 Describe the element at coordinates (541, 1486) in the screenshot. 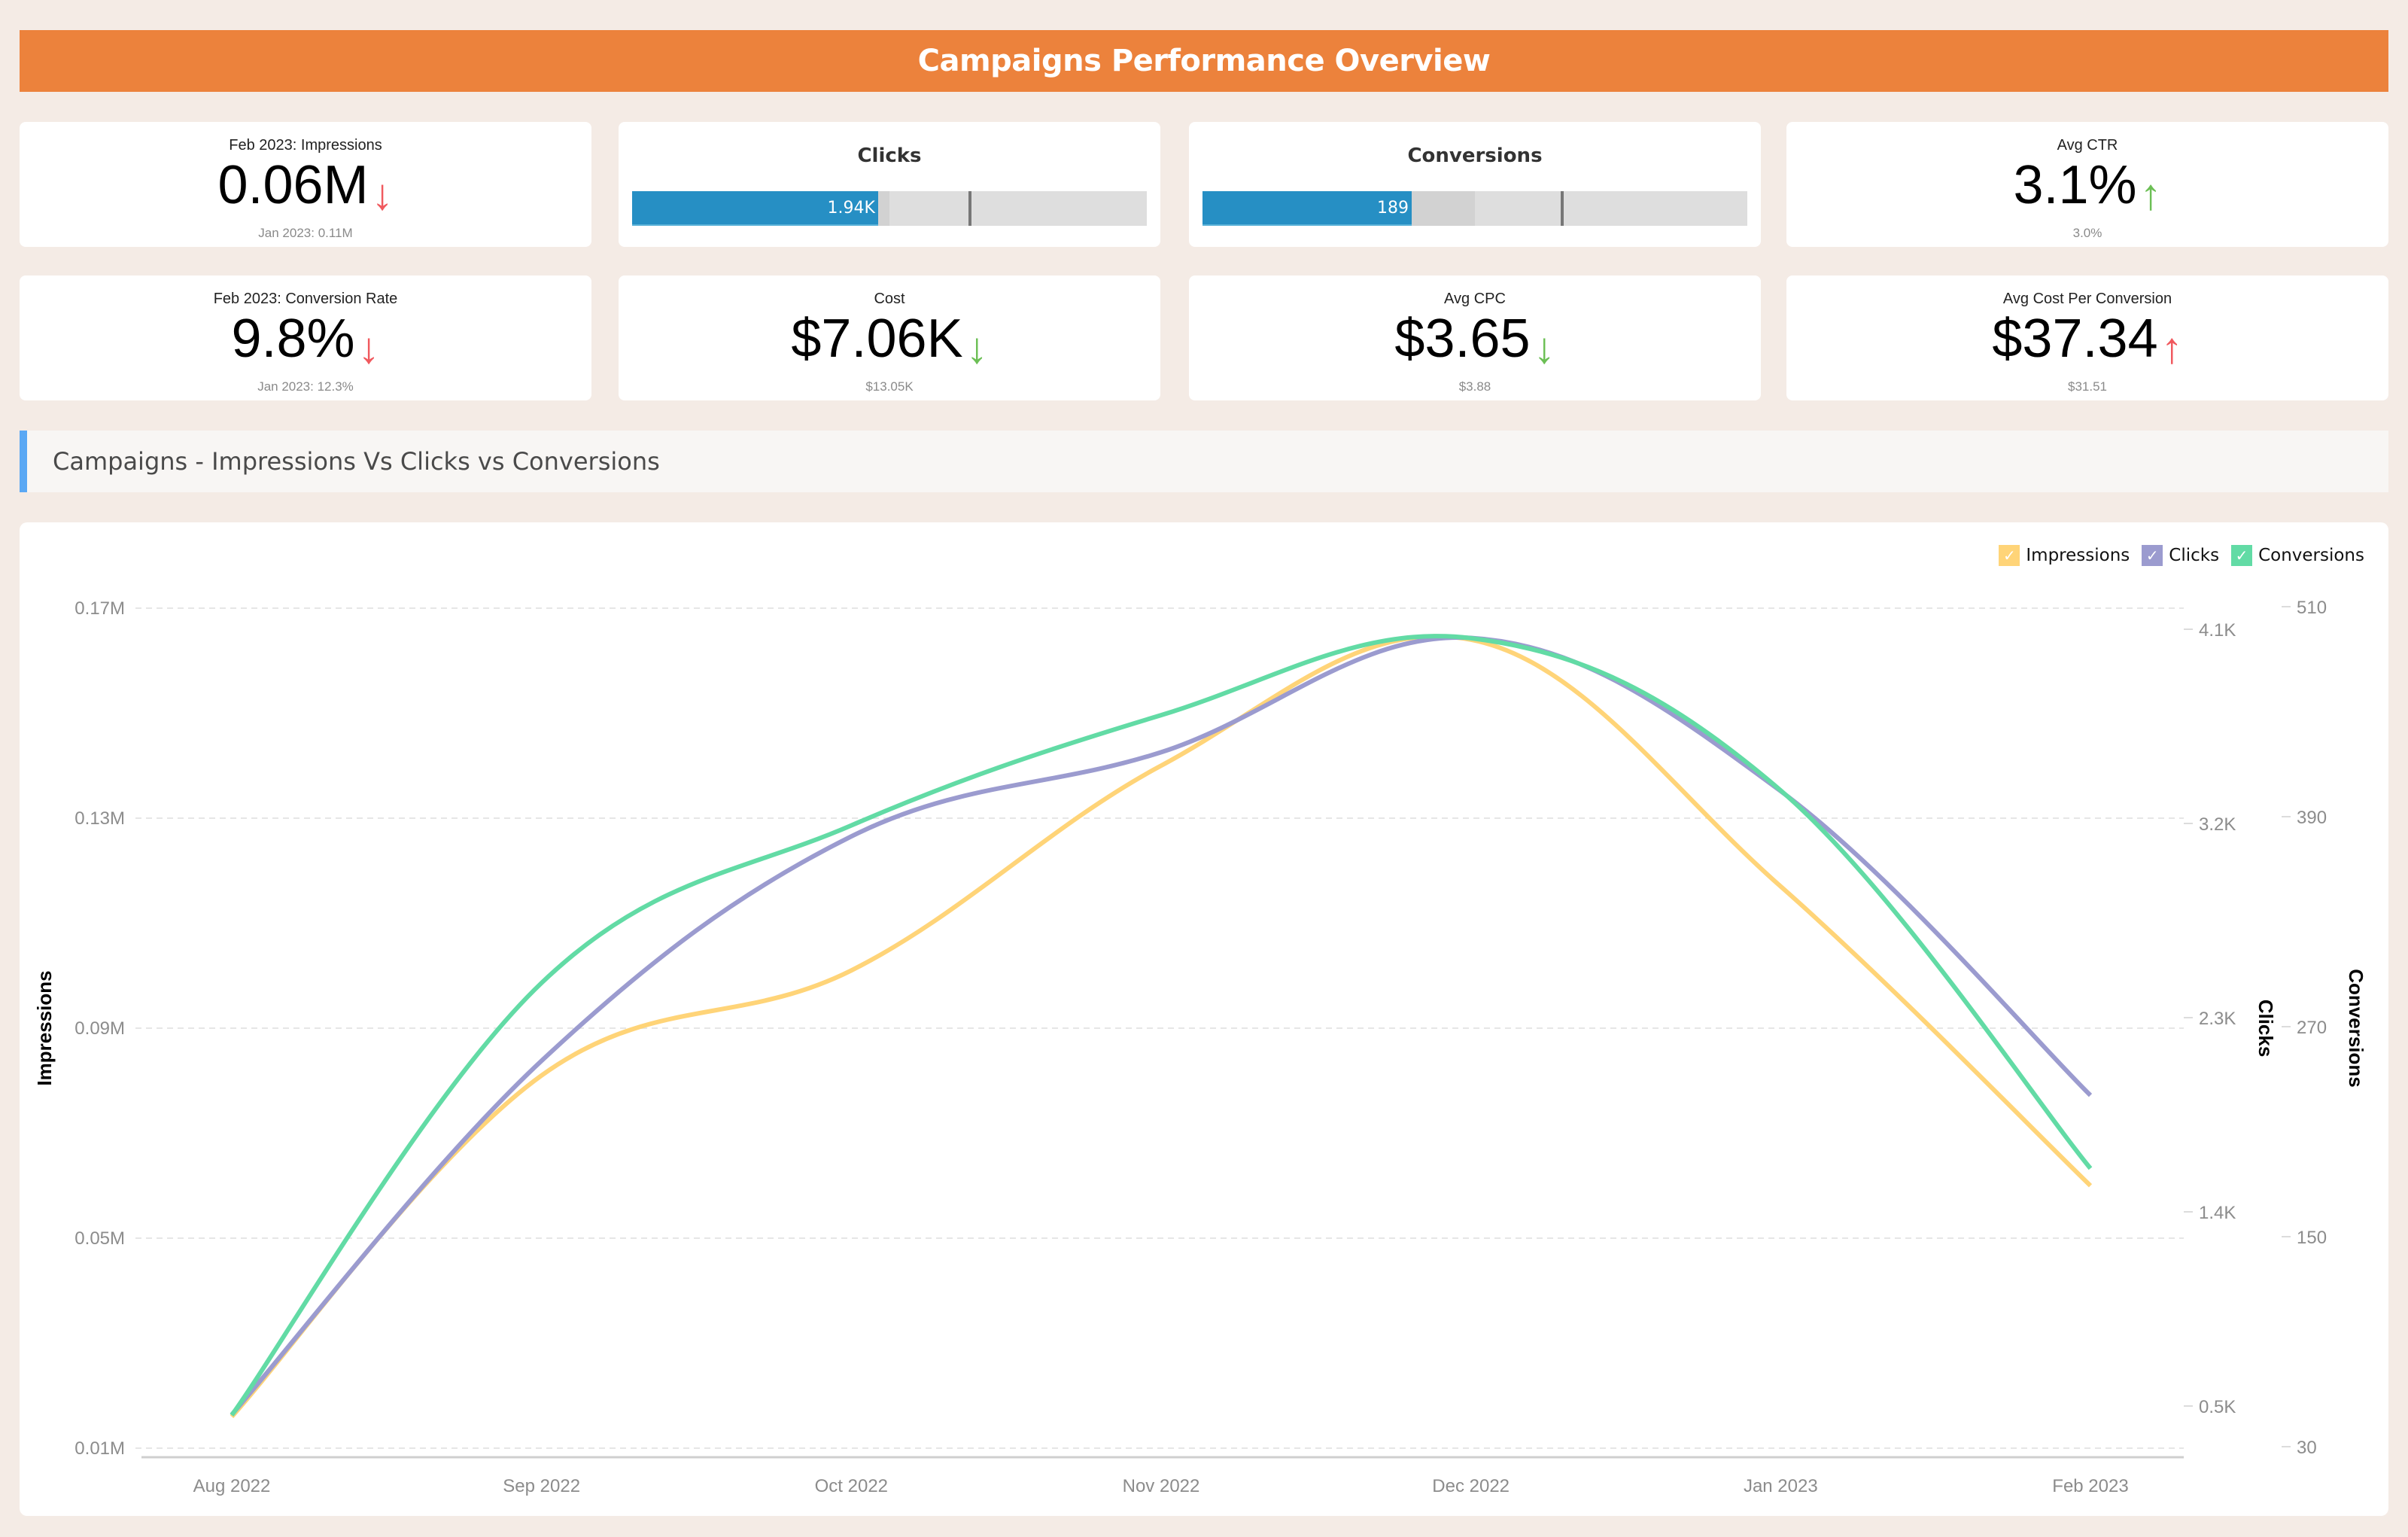

I see `x-tick-label: Sep 2022` at that location.